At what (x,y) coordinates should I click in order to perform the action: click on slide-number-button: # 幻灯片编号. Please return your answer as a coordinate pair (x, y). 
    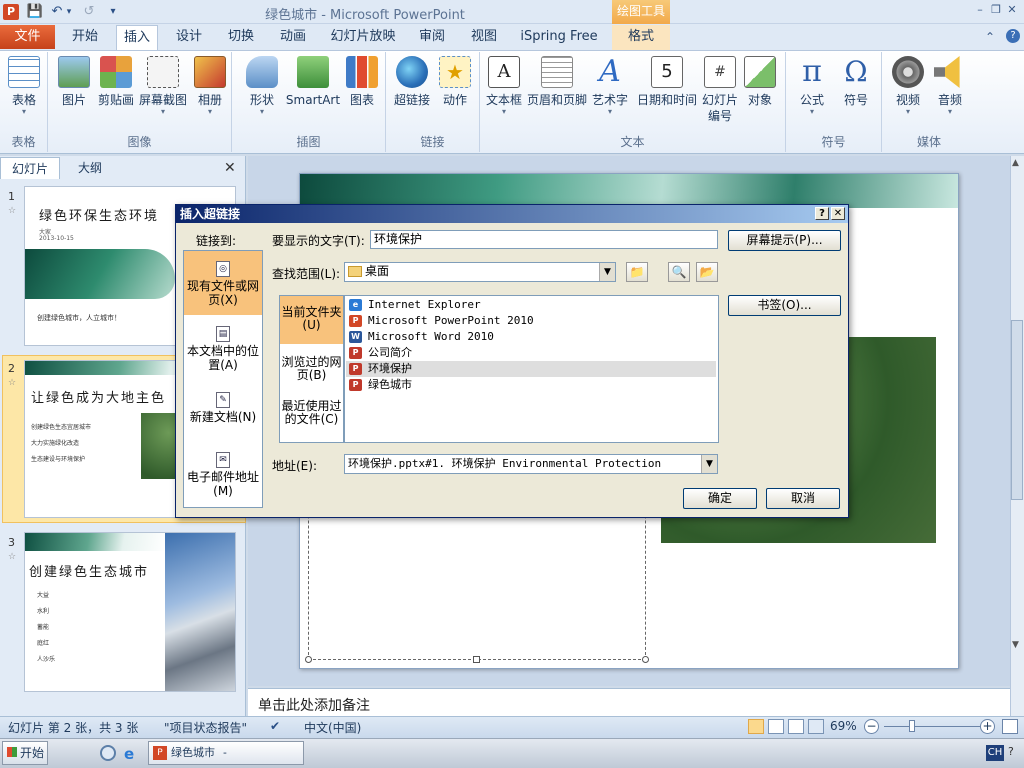
    Looking at the image, I should click on (720, 90).